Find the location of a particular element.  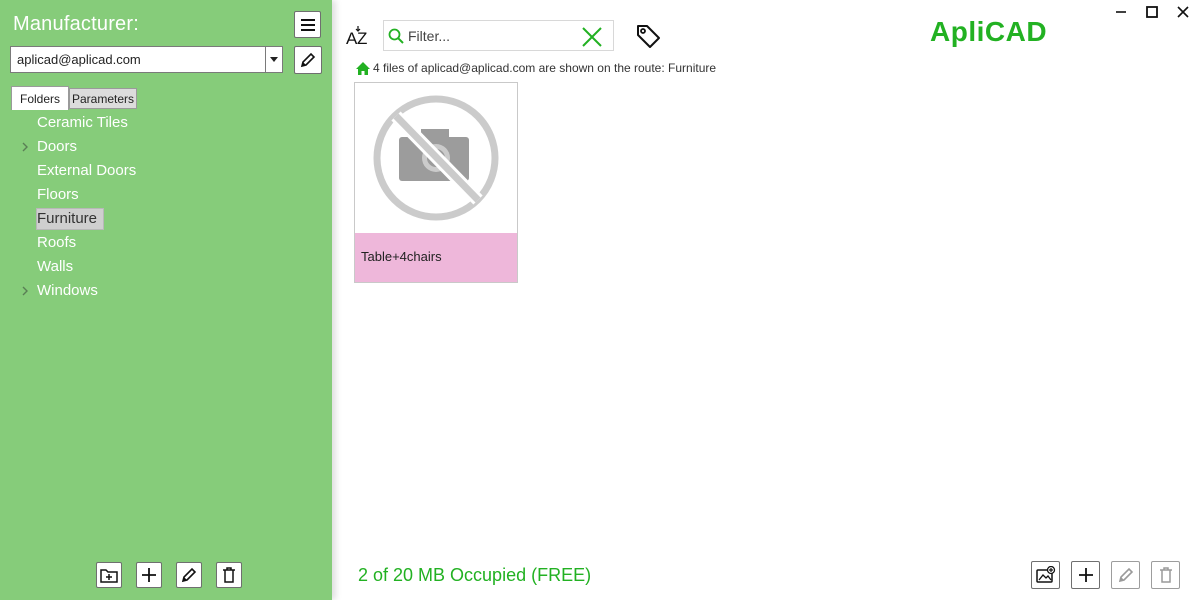

tab-parameters: Parameters is located at coordinates (103, 98).